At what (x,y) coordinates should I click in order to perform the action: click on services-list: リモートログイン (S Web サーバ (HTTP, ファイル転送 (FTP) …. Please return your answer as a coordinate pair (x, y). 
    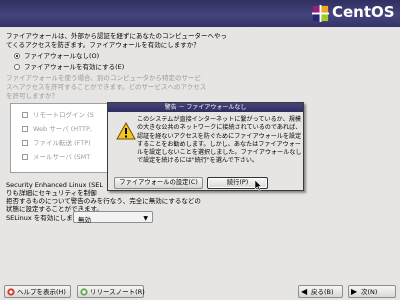
    Looking at the image, I should click on (60, 138).